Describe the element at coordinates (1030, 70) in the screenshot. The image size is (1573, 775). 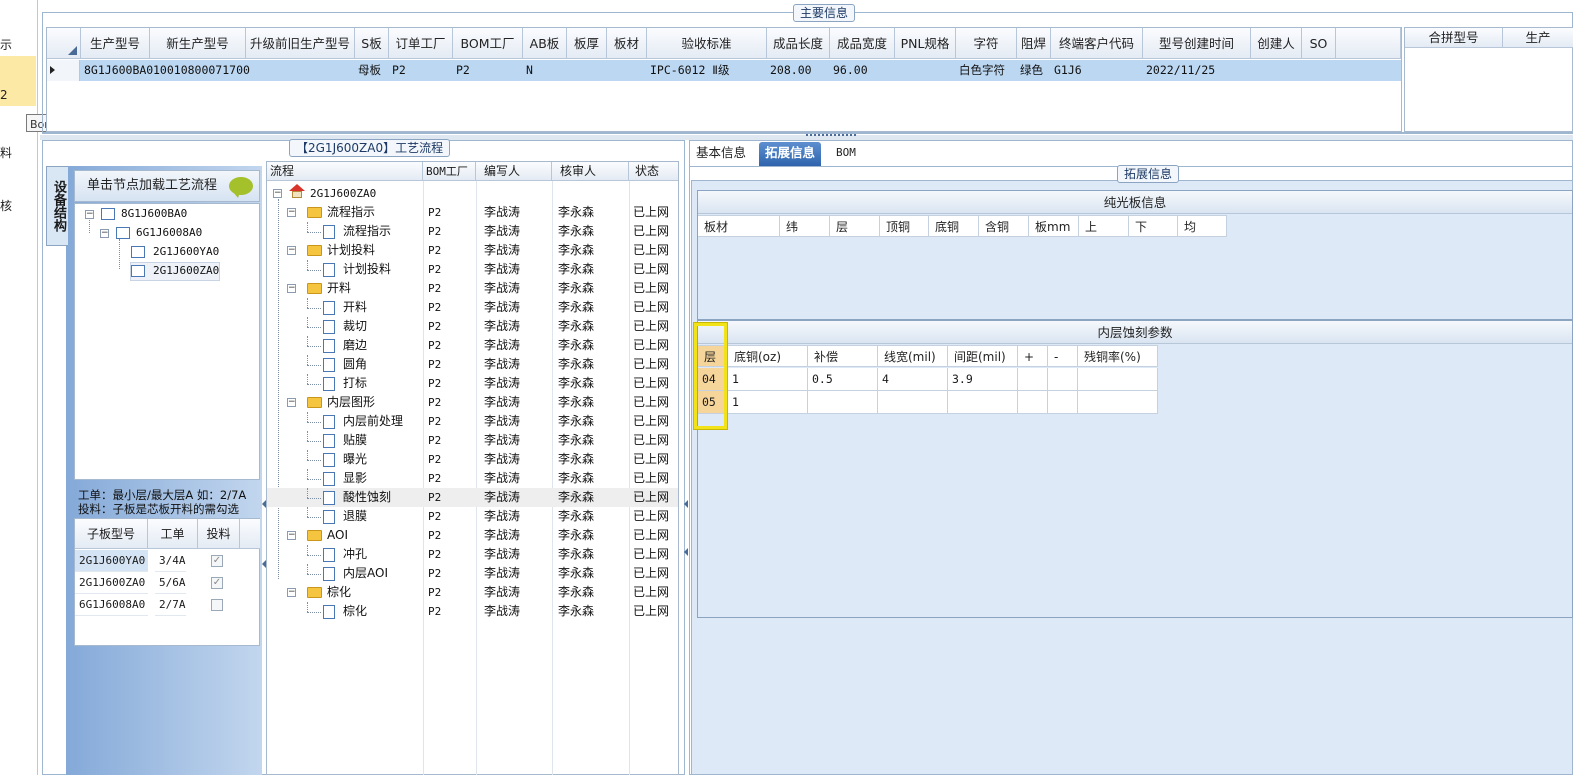
I see `cell-solder: 绿色` at that location.